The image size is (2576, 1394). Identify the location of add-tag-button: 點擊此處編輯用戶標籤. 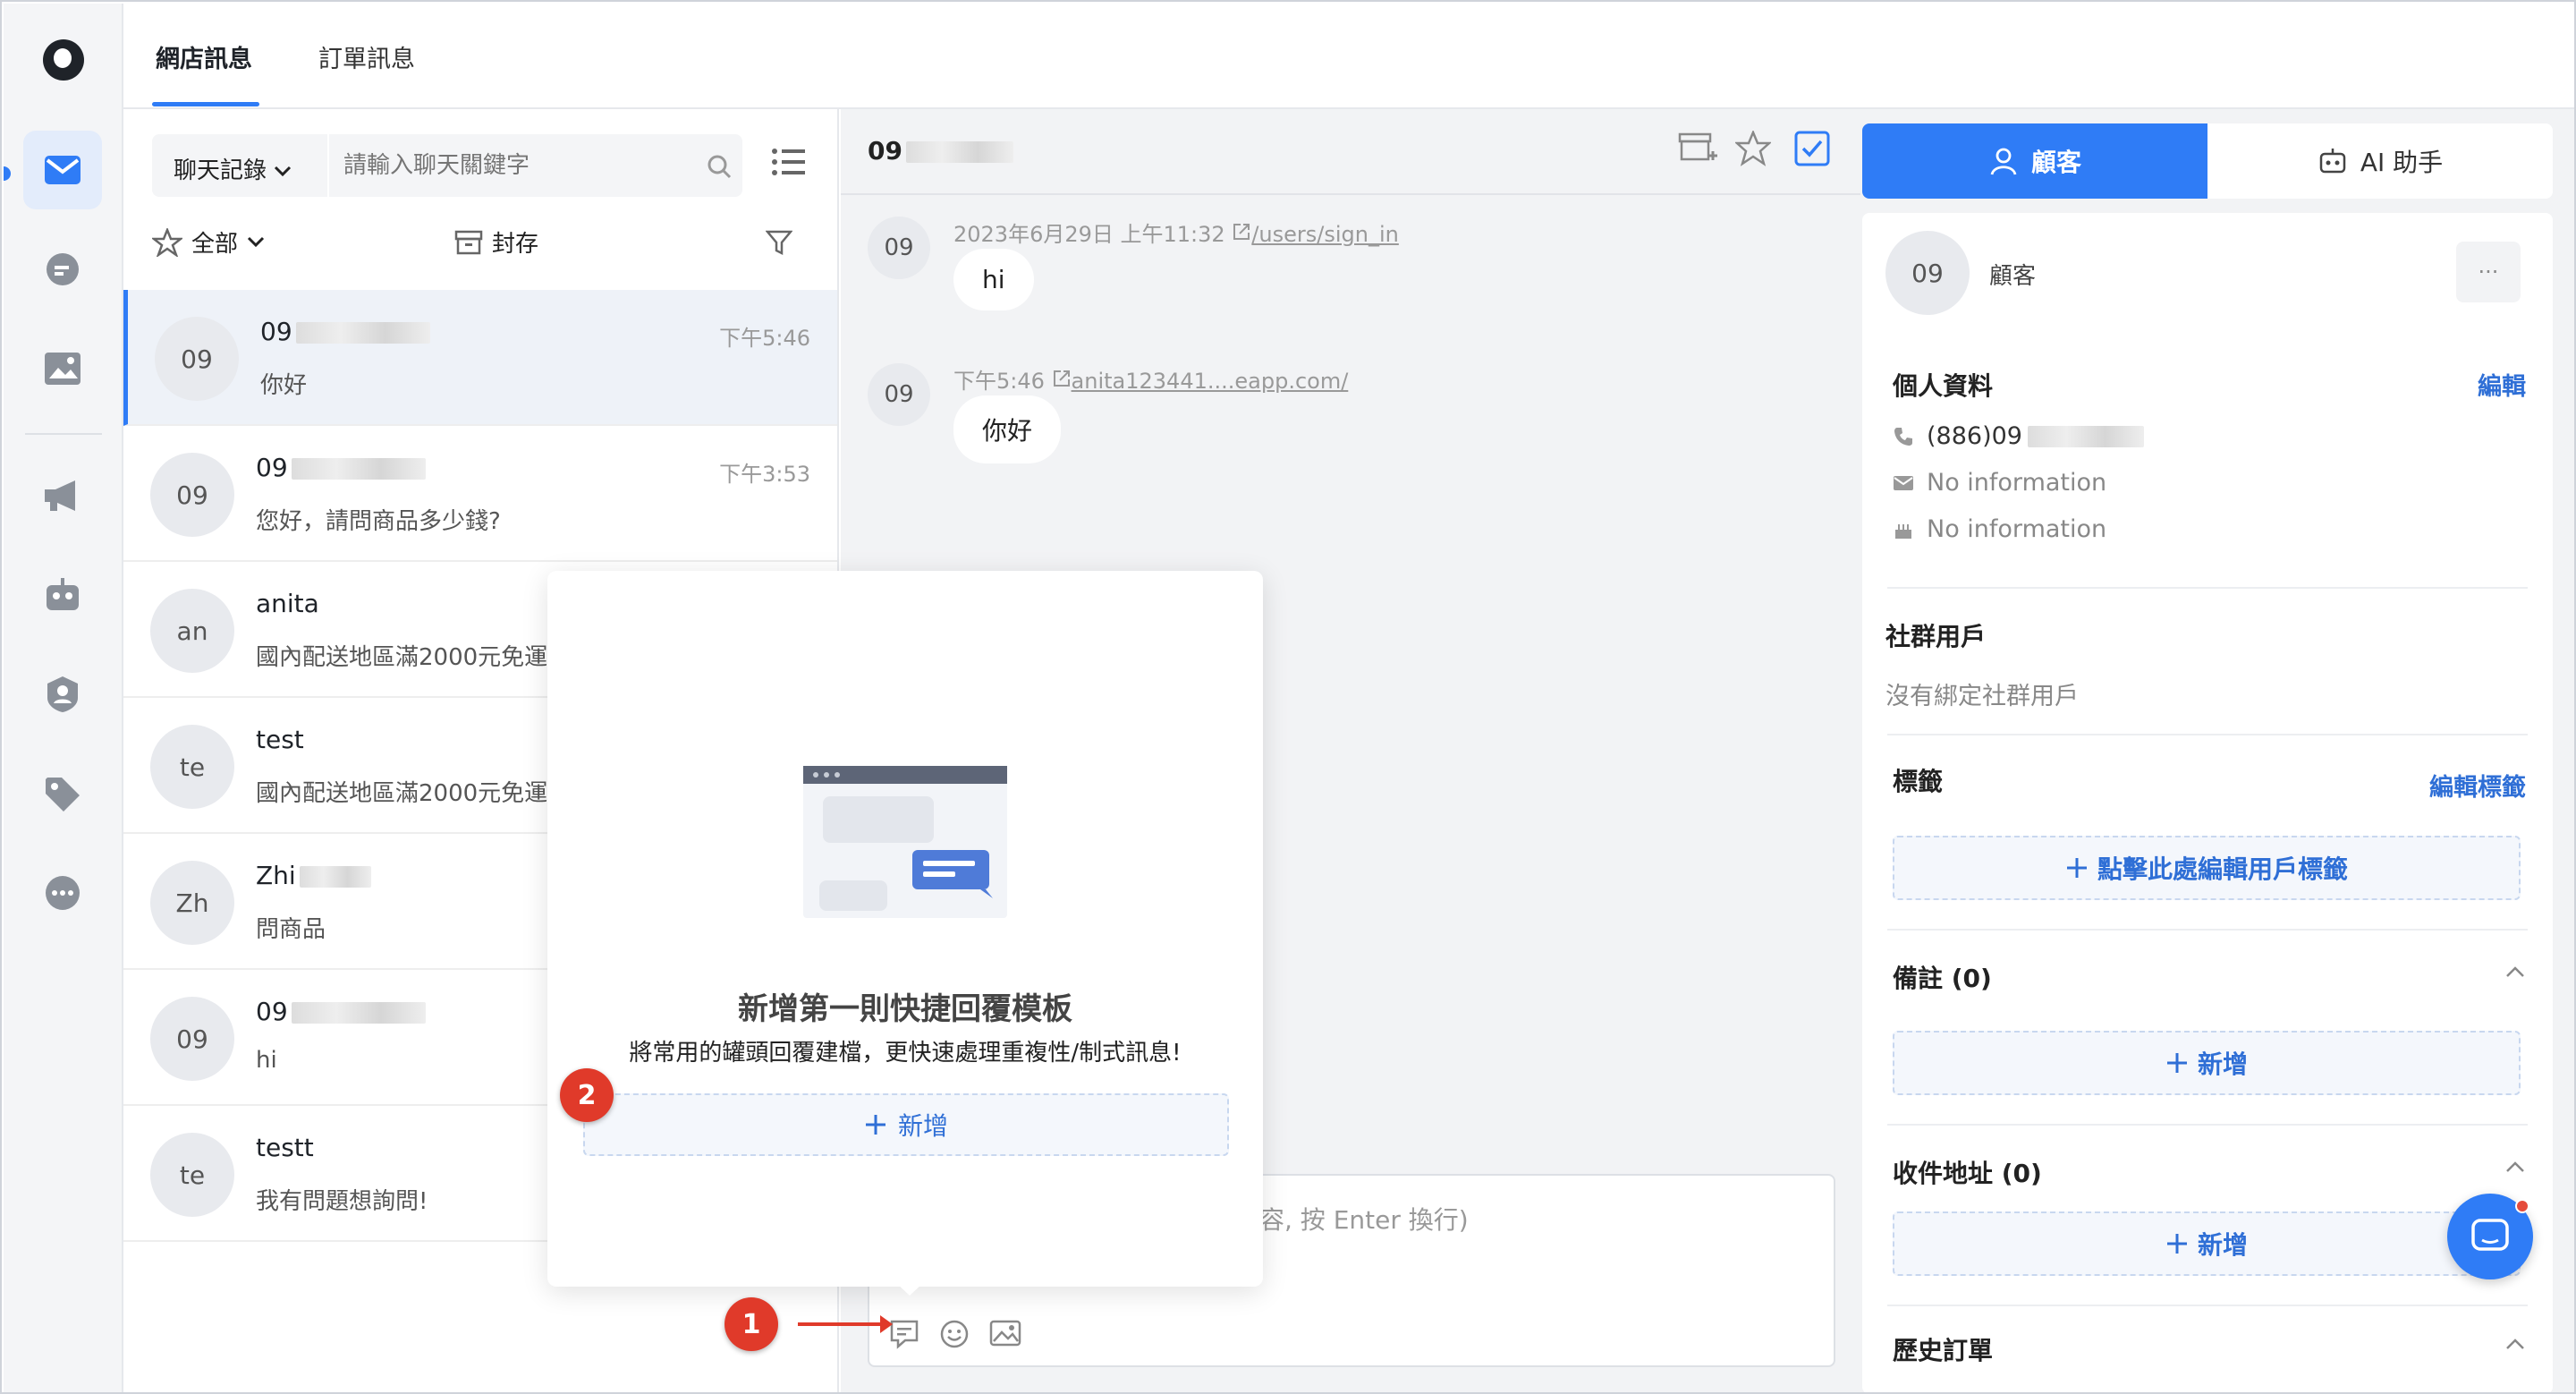
(2207, 868).